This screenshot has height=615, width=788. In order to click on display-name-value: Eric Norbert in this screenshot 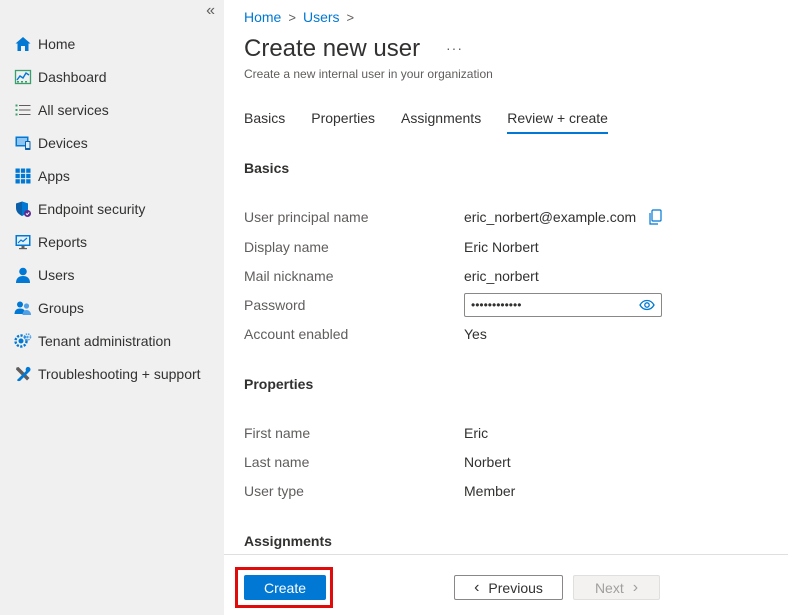, I will do `click(501, 247)`.